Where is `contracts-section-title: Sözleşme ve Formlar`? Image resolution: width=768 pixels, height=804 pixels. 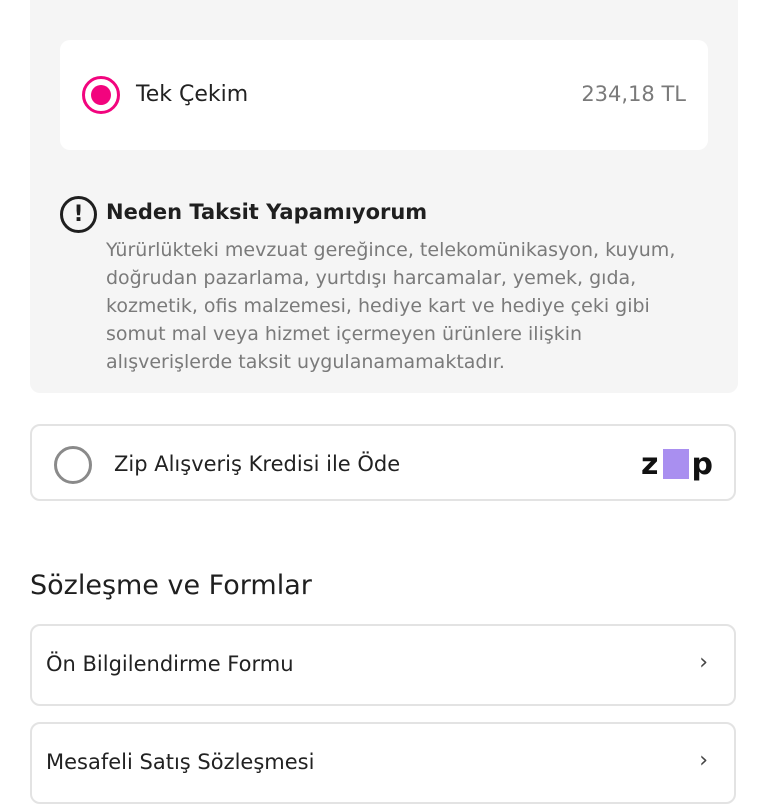 contracts-section-title: Sözleşme ve Formlar is located at coordinates (171, 585).